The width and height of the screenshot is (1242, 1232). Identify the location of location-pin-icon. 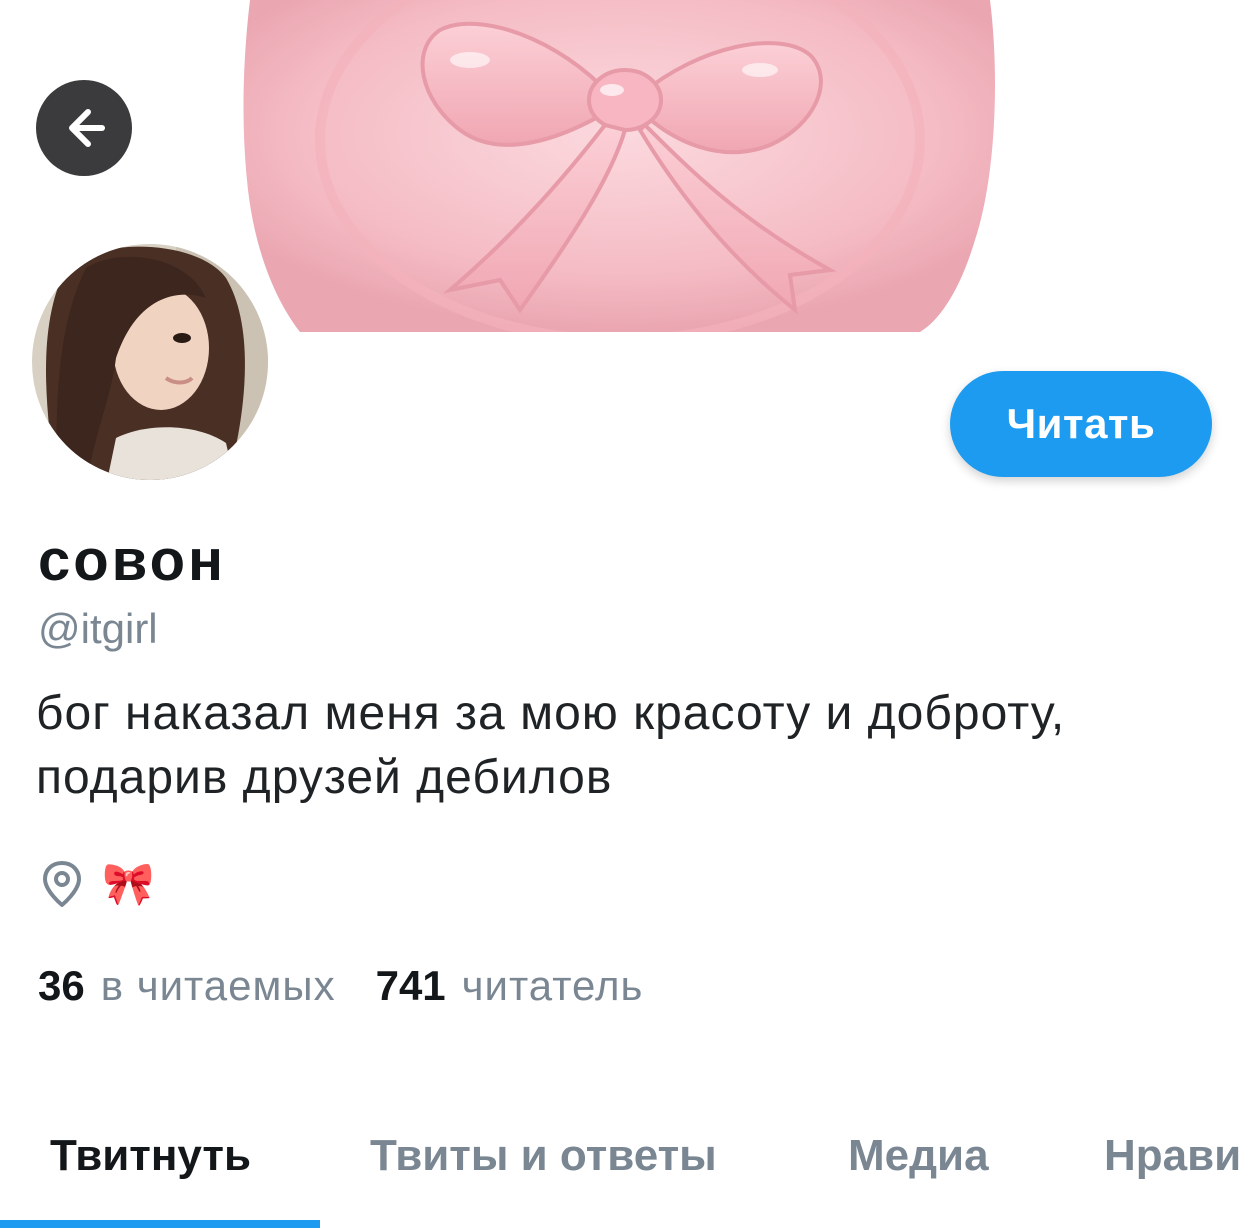
(62, 884).